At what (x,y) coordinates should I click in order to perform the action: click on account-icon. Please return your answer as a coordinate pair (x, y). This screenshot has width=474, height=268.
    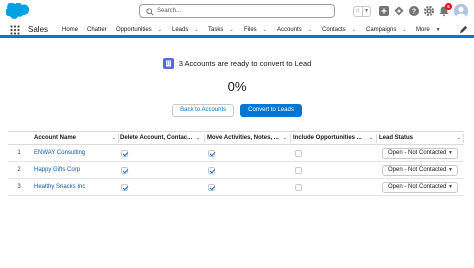
    Looking at the image, I should click on (168, 63).